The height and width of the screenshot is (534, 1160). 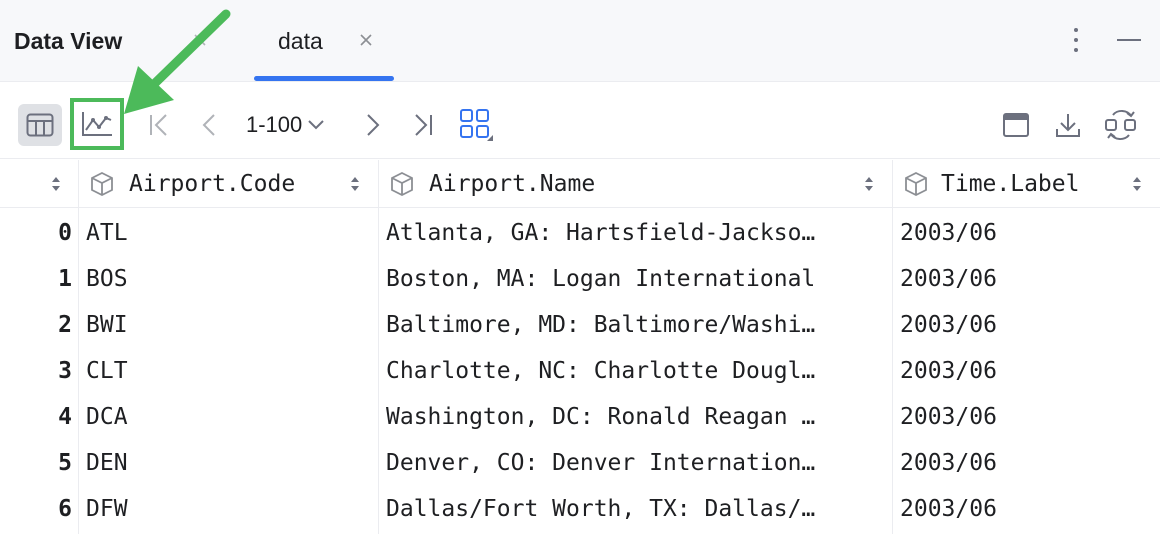 I want to click on tab-data-label: data, so click(x=300, y=40).